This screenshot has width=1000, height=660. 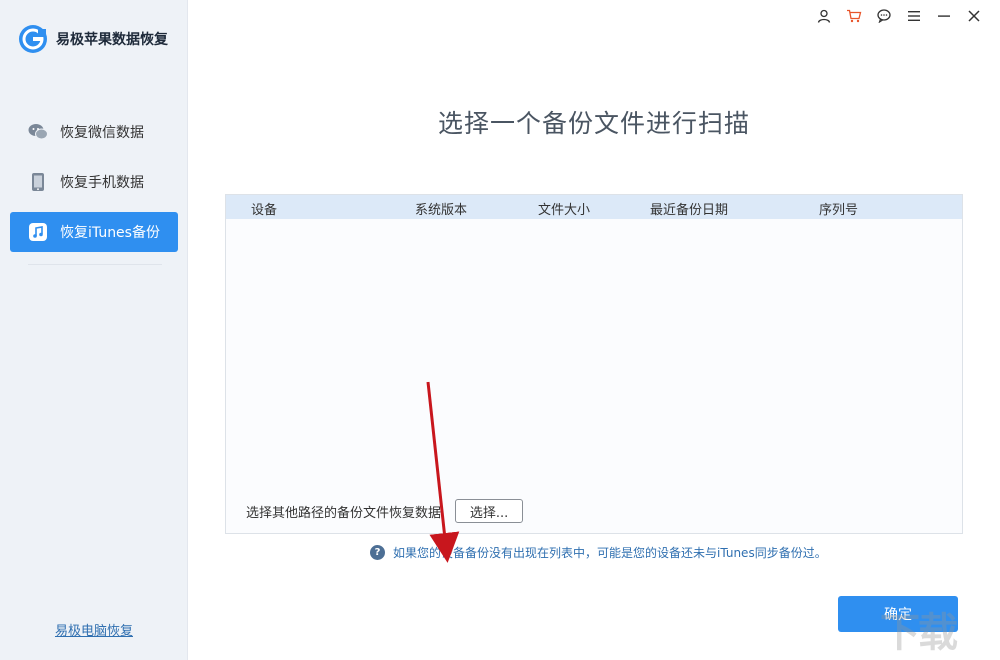 I want to click on confirm-button: 确定, so click(x=898, y=614).